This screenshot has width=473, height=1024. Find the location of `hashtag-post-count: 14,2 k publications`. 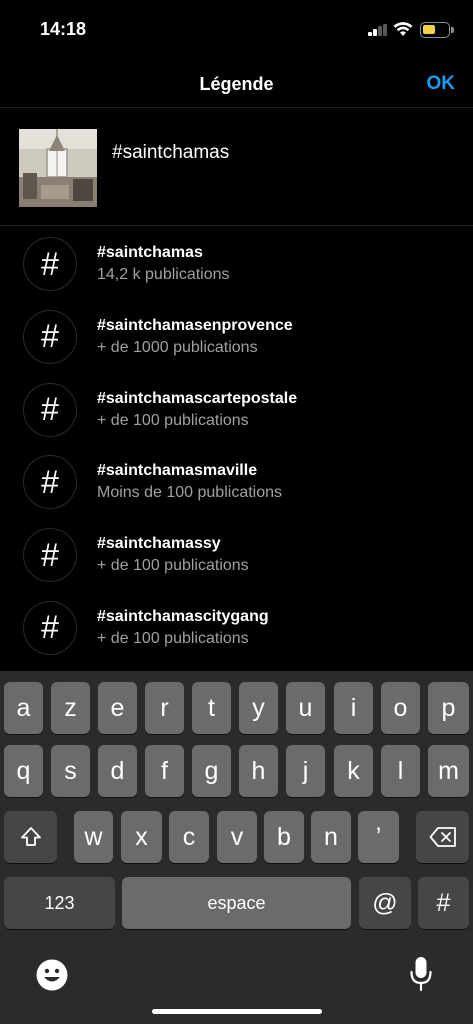

hashtag-post-count: 14,2 k publications is located at coordinates (163, 274).